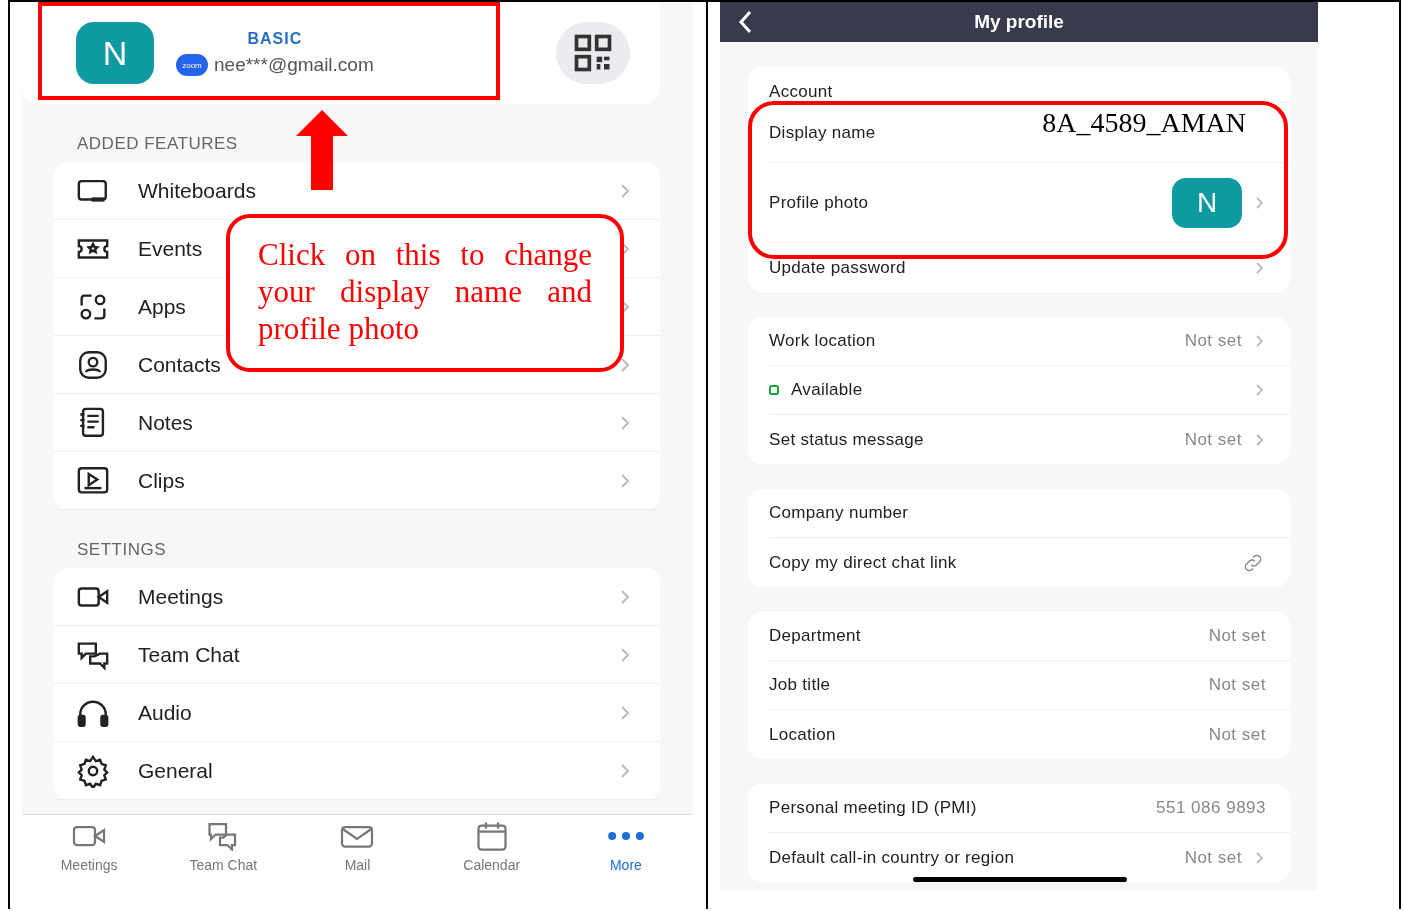 The image size is (1403, 911). What do you see at coordinates (121, 550) in the screenshot?
I see `section-heading: SETTINGS` at bounding box center [121, 550].